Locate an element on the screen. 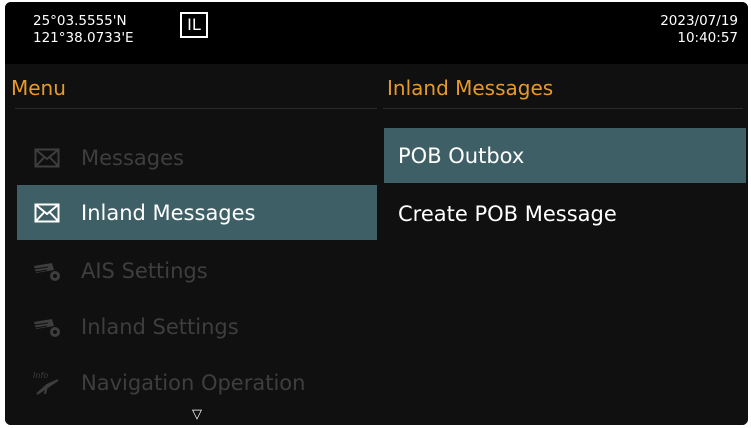 The image size is (751, 428). submenu-item-create-pob-message: Create POB Message is located at coordinates (565, 213).